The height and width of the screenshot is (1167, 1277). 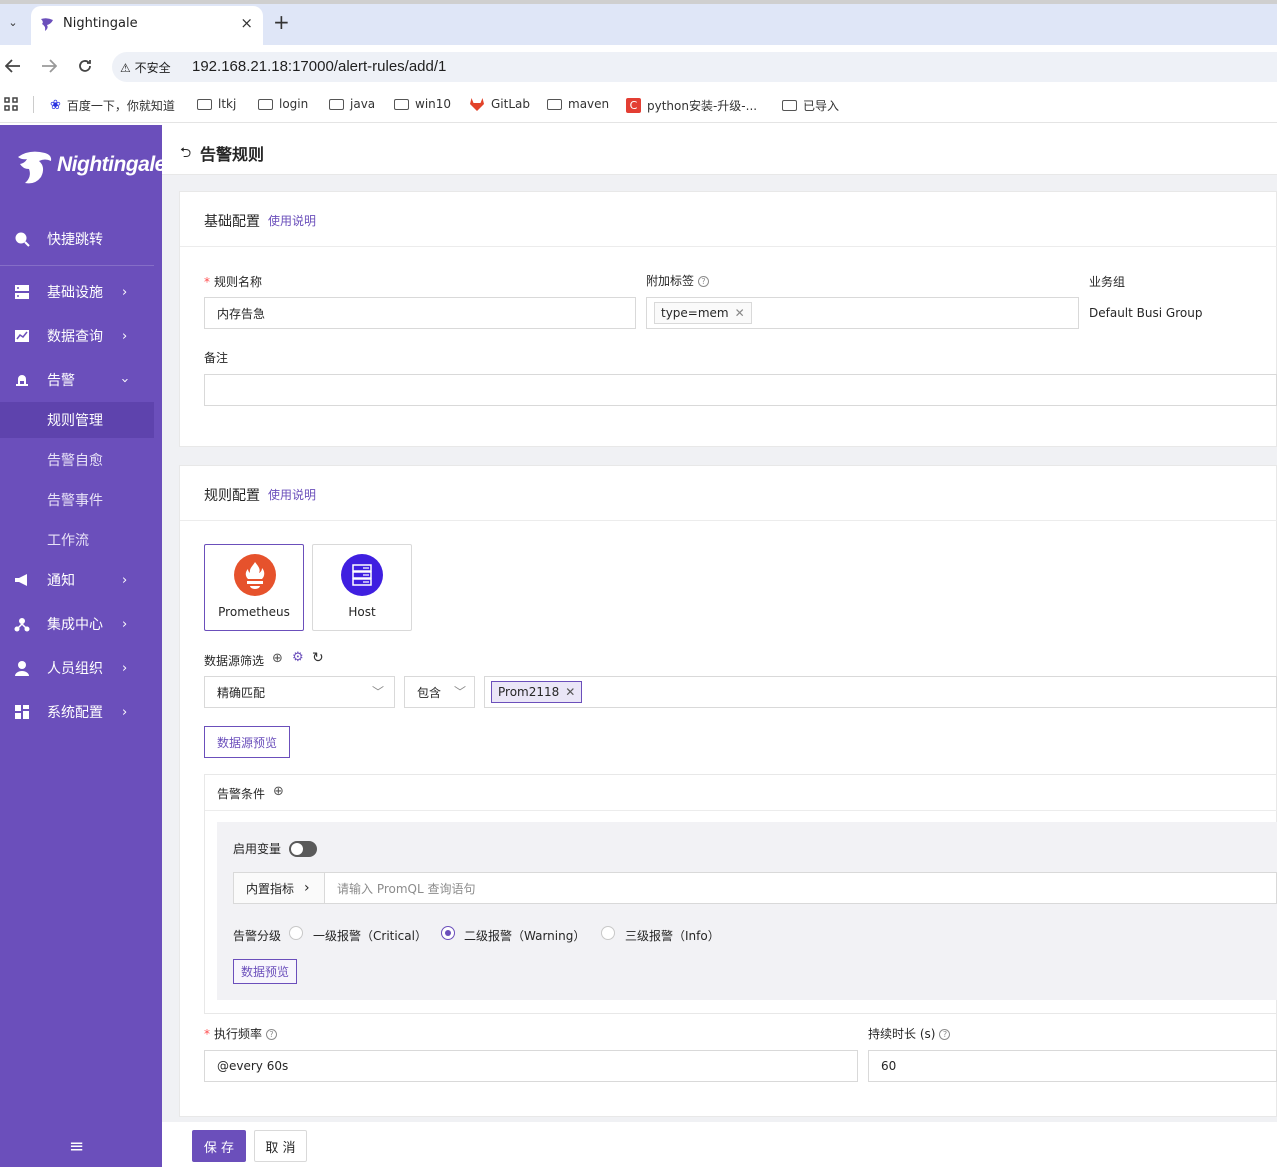 What do you see at coordinates (76, 1146) in the screenshot?
I see `collapse-menu-icon: ≡` at bounding box center [76, 1146].